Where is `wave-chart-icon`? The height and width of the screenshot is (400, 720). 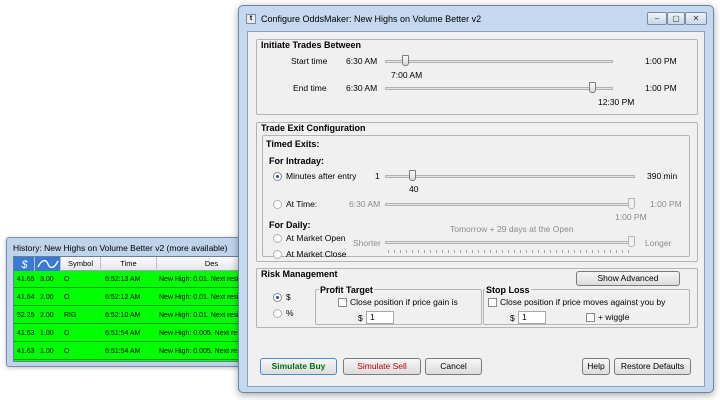
wave-chart-icon is located at coordinates (48, 264).